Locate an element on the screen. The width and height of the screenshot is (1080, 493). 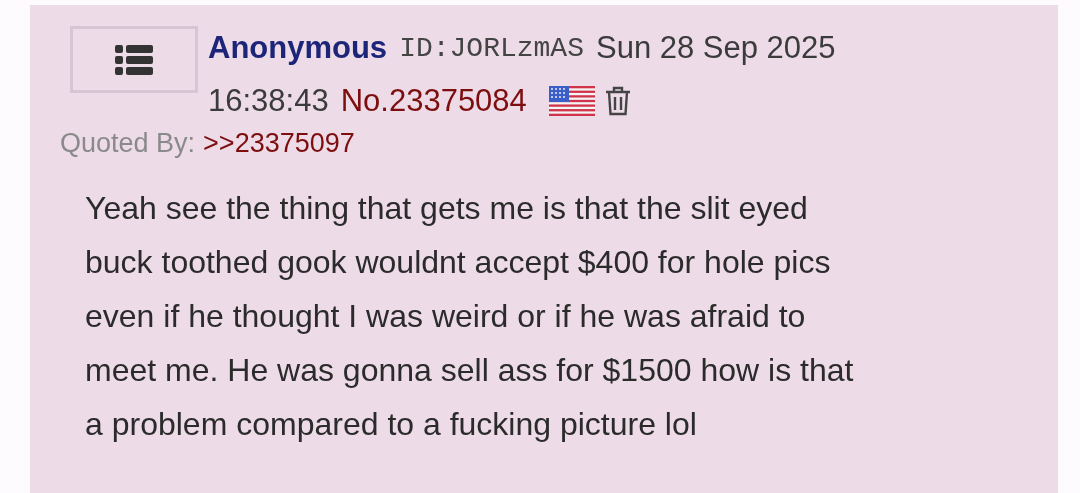
poster-name: Anonymous is located at coordinates (298, 48).